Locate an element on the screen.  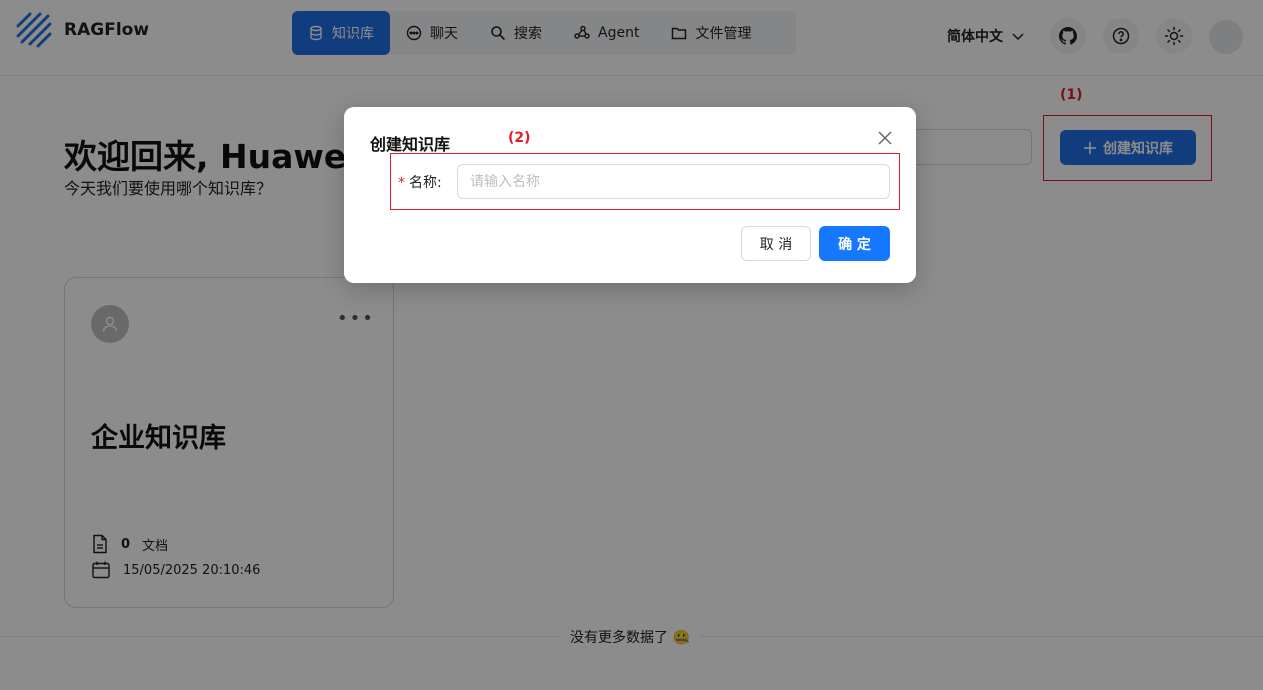
annotation-label-2: (2) is located at coordinates (519, 138).